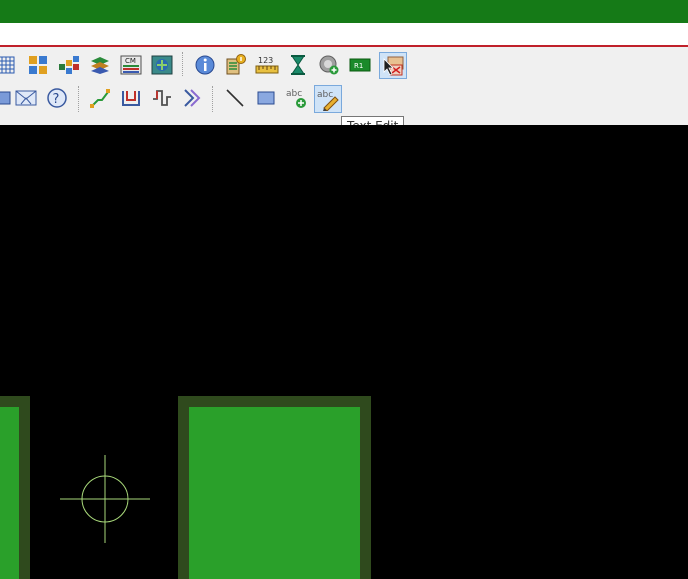 Image resolution: width=688 pixels, height=579 pixels. Describe the element at coordinates (26, 98) in the screenshot. I see `envelope-icon` at that location.